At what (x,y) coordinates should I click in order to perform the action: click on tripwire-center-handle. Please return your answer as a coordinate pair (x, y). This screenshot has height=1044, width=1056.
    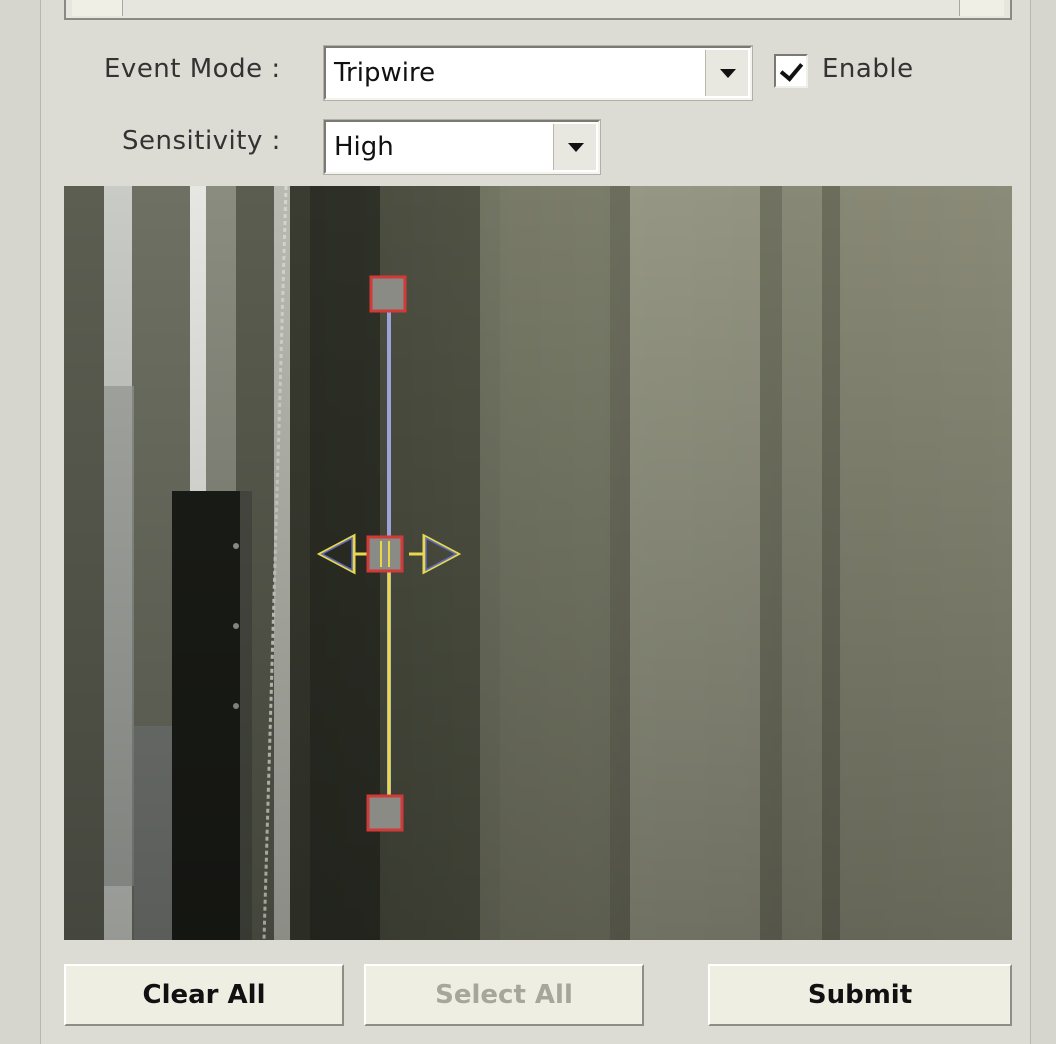
    Looking at the image, I should click on (385, 554).